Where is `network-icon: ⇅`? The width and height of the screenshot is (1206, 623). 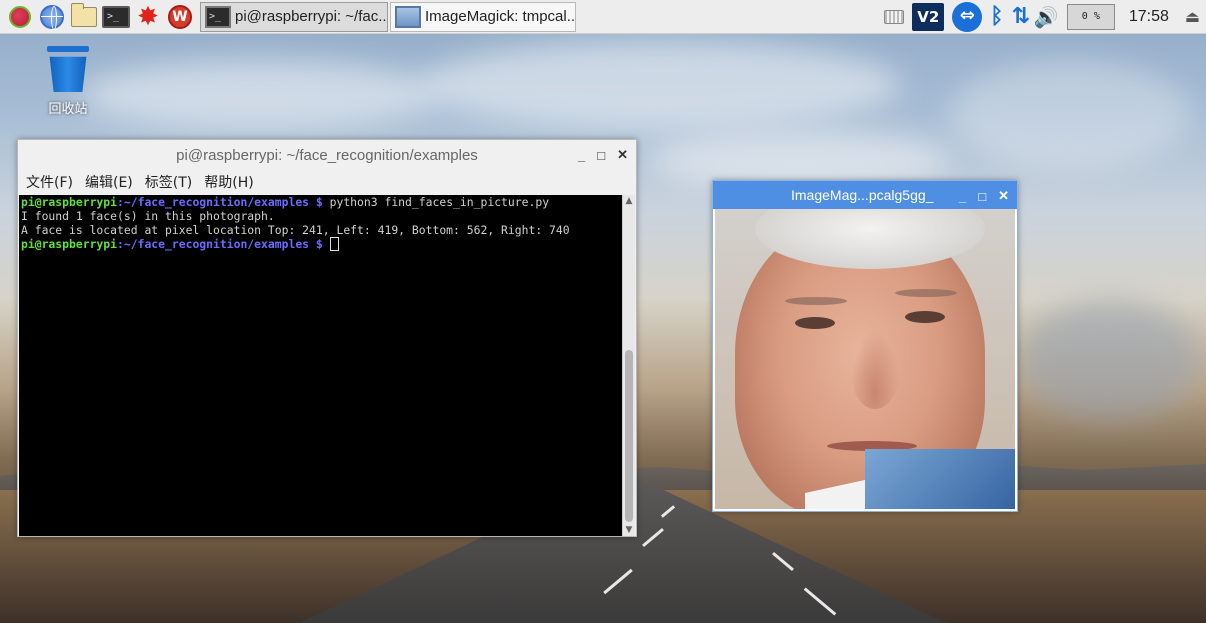
network-icon: ⇅ is located at coordinates (1020, 16).